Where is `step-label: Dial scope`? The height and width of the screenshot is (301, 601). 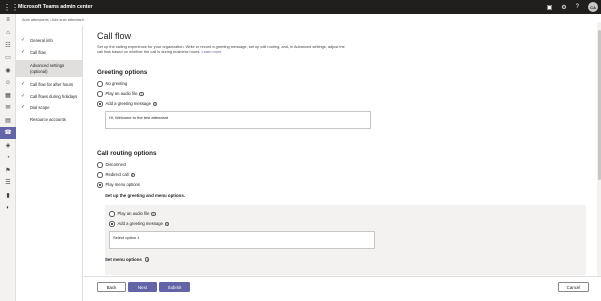 step-label: Dial scope is located at coordinates (40, 107).